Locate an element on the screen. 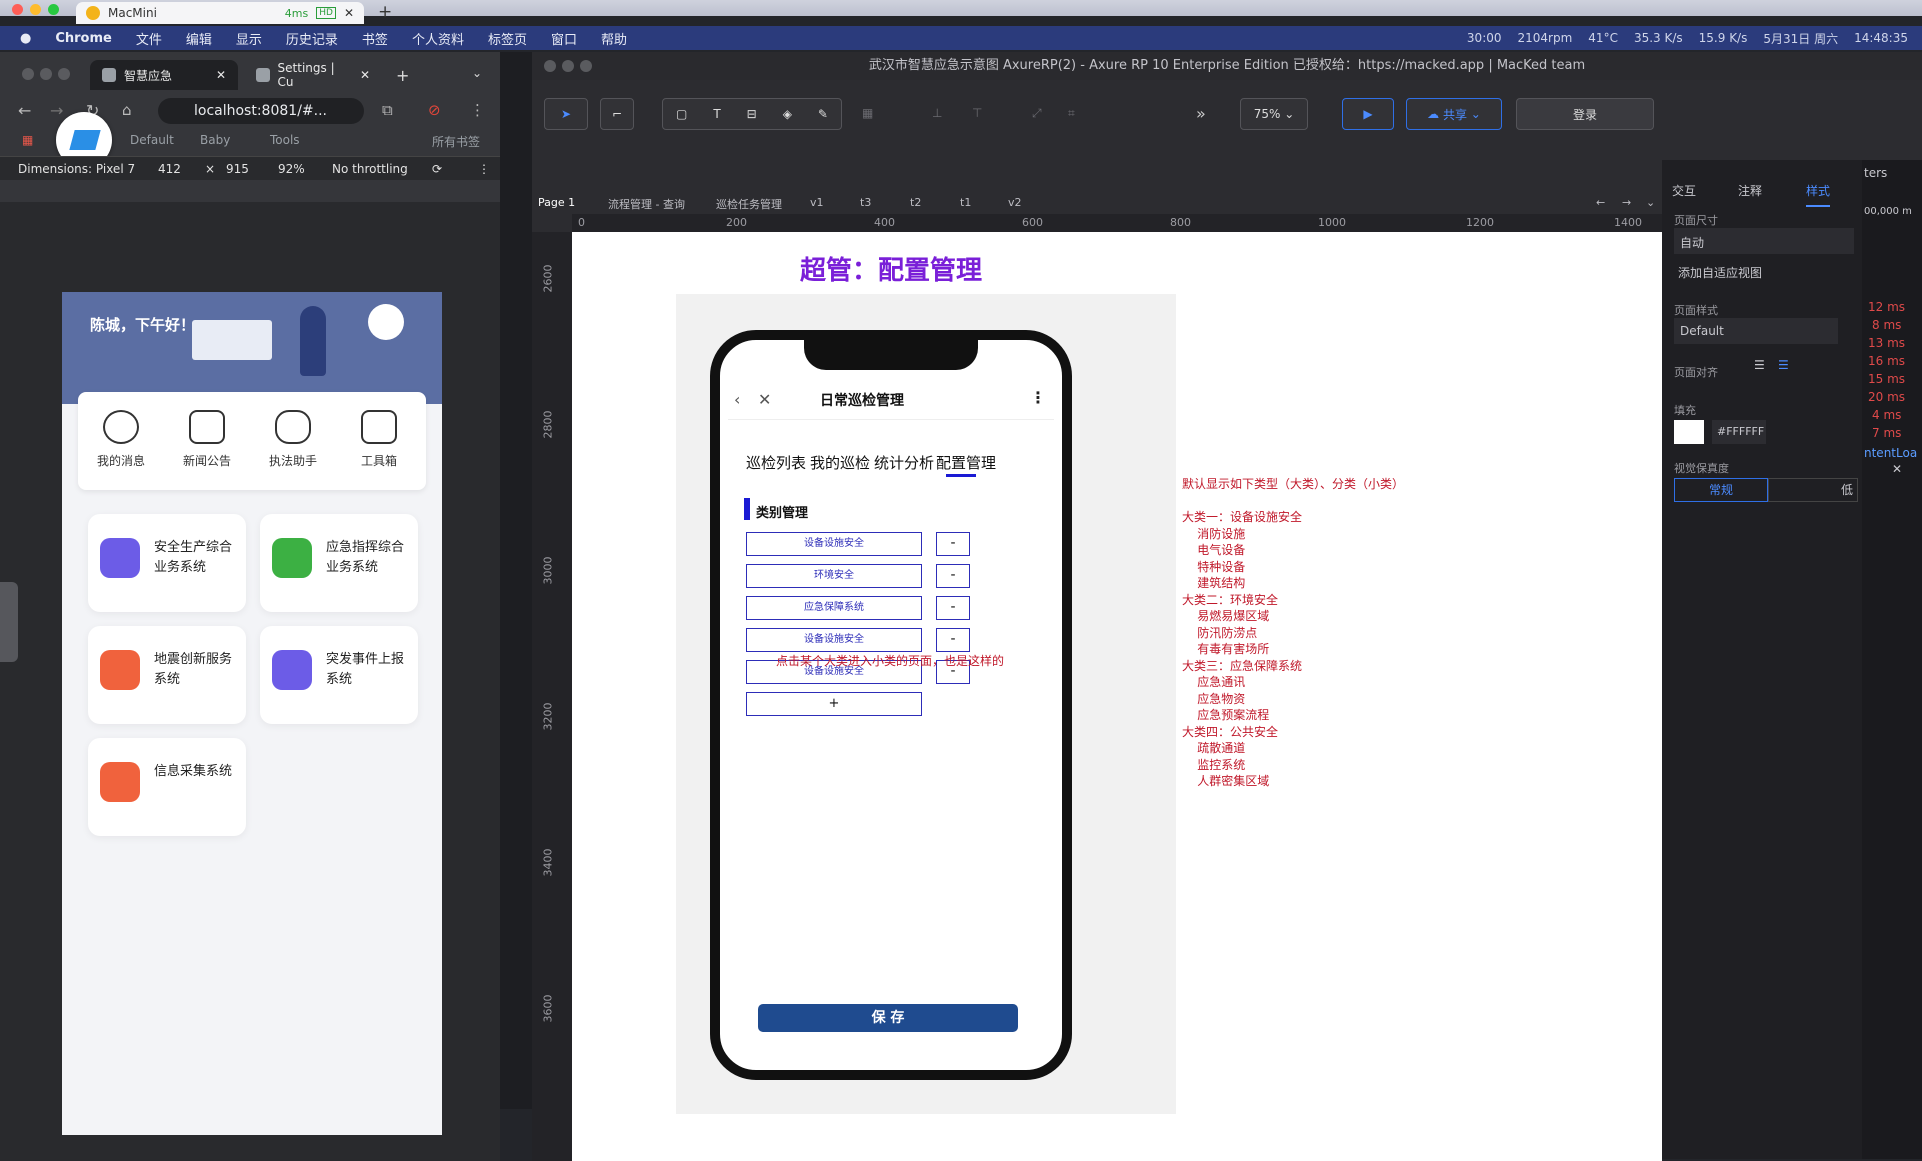 The height and width of the screenshot is (1161, 1922). system-card-safety: 安全生产综合业务系统 is located at coordinates (167, 563).